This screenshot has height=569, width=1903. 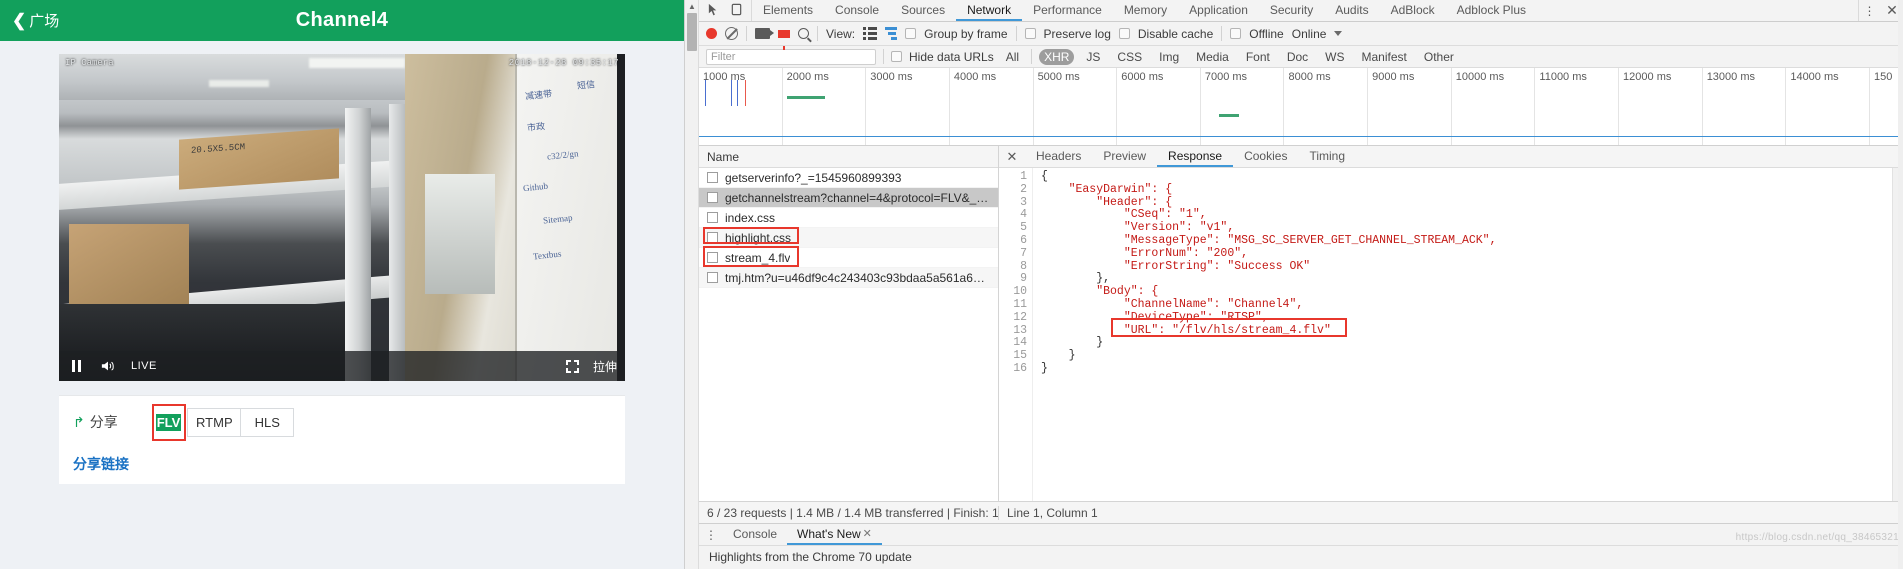 What do you see at coordinates (1338, 33) in the screenshot?
I see `chevron-down-icon` at bounding box center [1338, 33].